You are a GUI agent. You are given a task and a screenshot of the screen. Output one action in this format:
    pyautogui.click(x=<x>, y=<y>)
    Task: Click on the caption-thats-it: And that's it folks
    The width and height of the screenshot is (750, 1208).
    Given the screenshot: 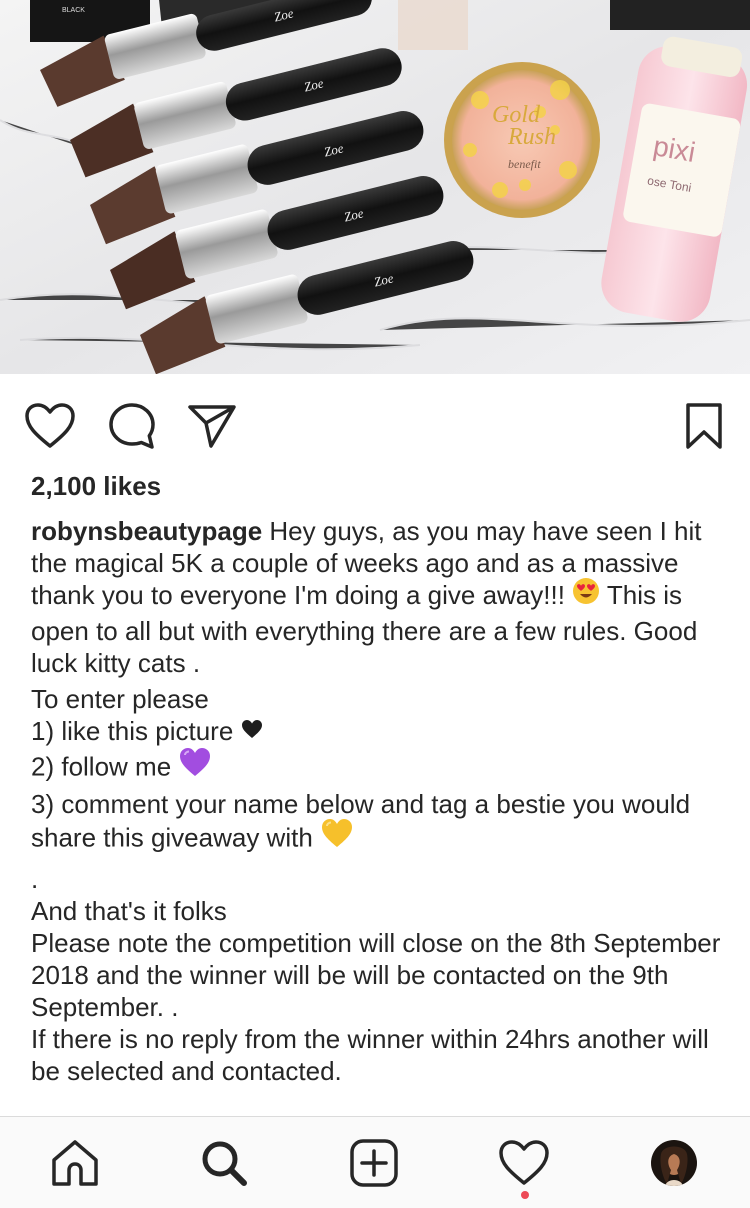 What is the action you would take?
    pyautogui.click(x=129, y=910)
    